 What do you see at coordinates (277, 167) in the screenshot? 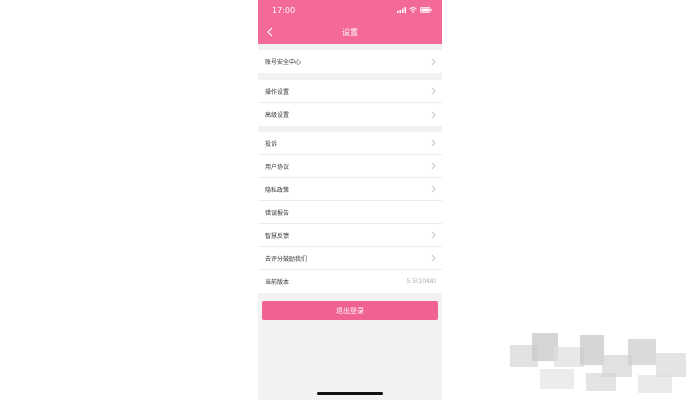
I see `settings-item-label: 用户协议` at bounding box center [277, 167].